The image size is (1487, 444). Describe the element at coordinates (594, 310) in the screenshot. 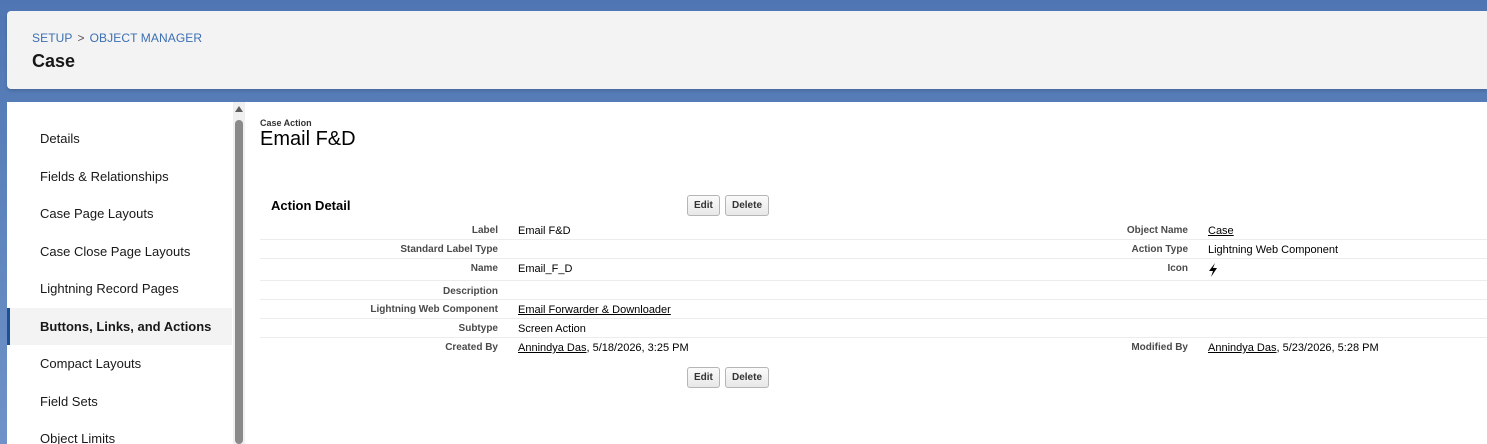

I see `lwc-link: Email Forwarder & Downloader` at that location.